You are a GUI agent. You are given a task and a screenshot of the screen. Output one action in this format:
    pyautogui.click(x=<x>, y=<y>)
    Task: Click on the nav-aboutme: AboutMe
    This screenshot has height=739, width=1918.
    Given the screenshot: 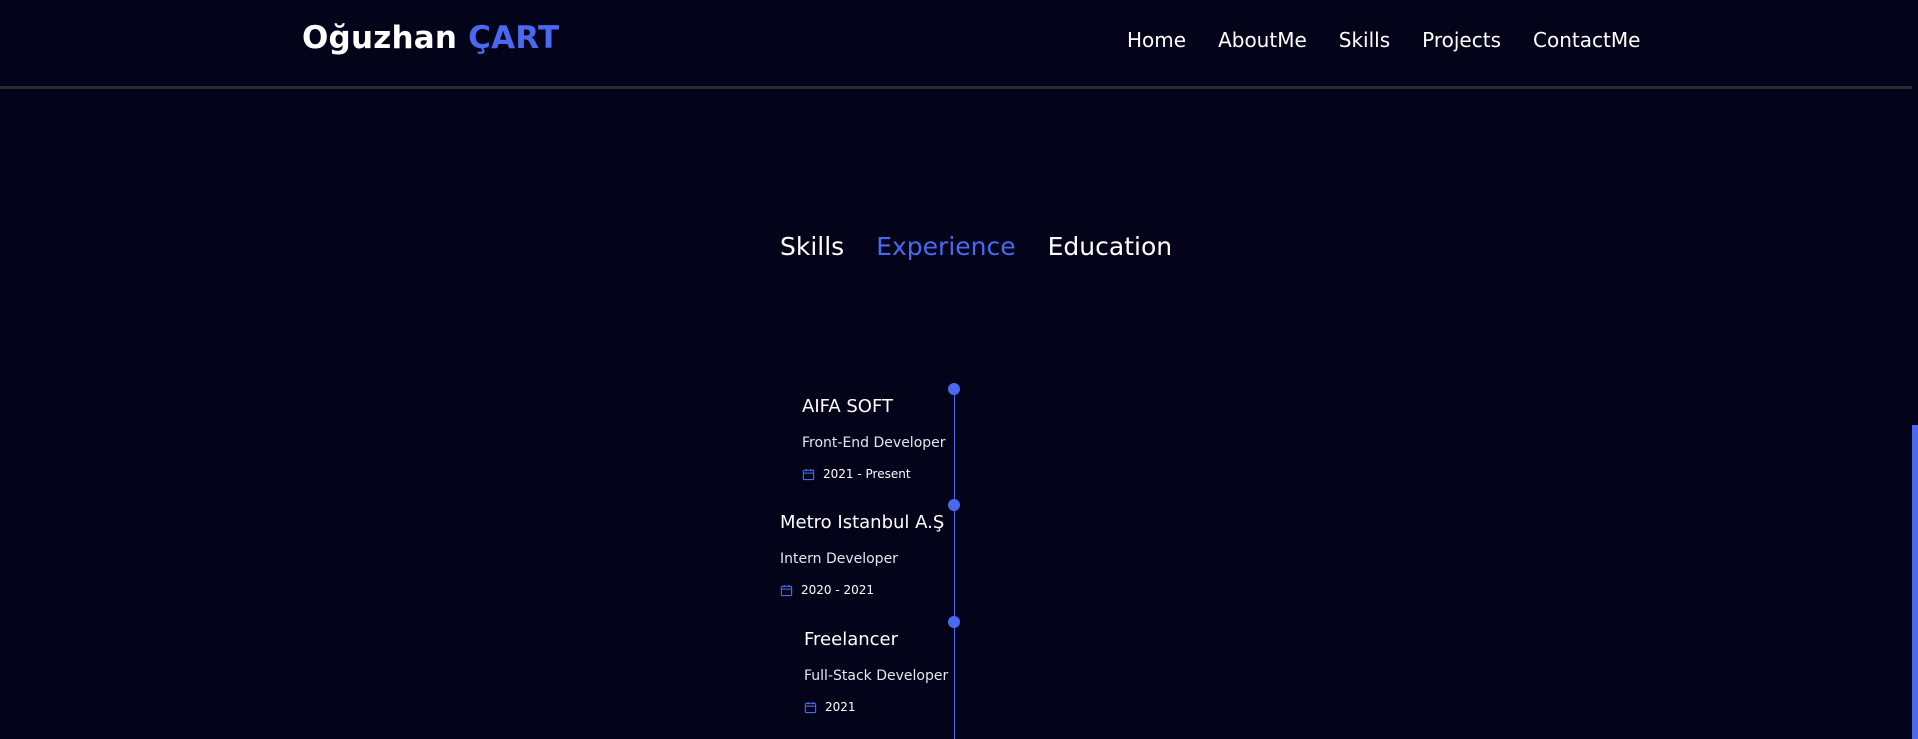 What is the action you would take?
    pyautogui.click(x=1262, y=40)
    